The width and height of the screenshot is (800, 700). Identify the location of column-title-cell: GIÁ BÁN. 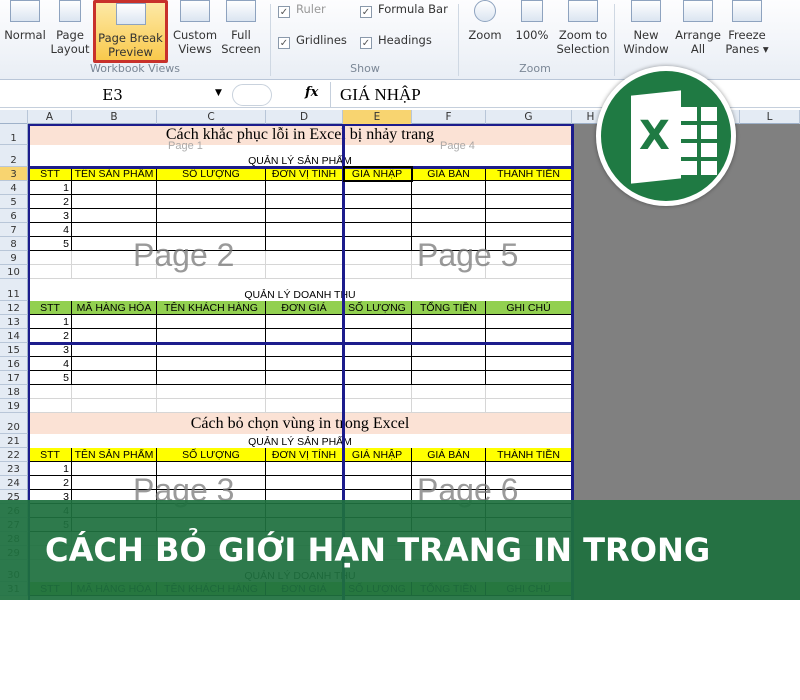
(449, 174).